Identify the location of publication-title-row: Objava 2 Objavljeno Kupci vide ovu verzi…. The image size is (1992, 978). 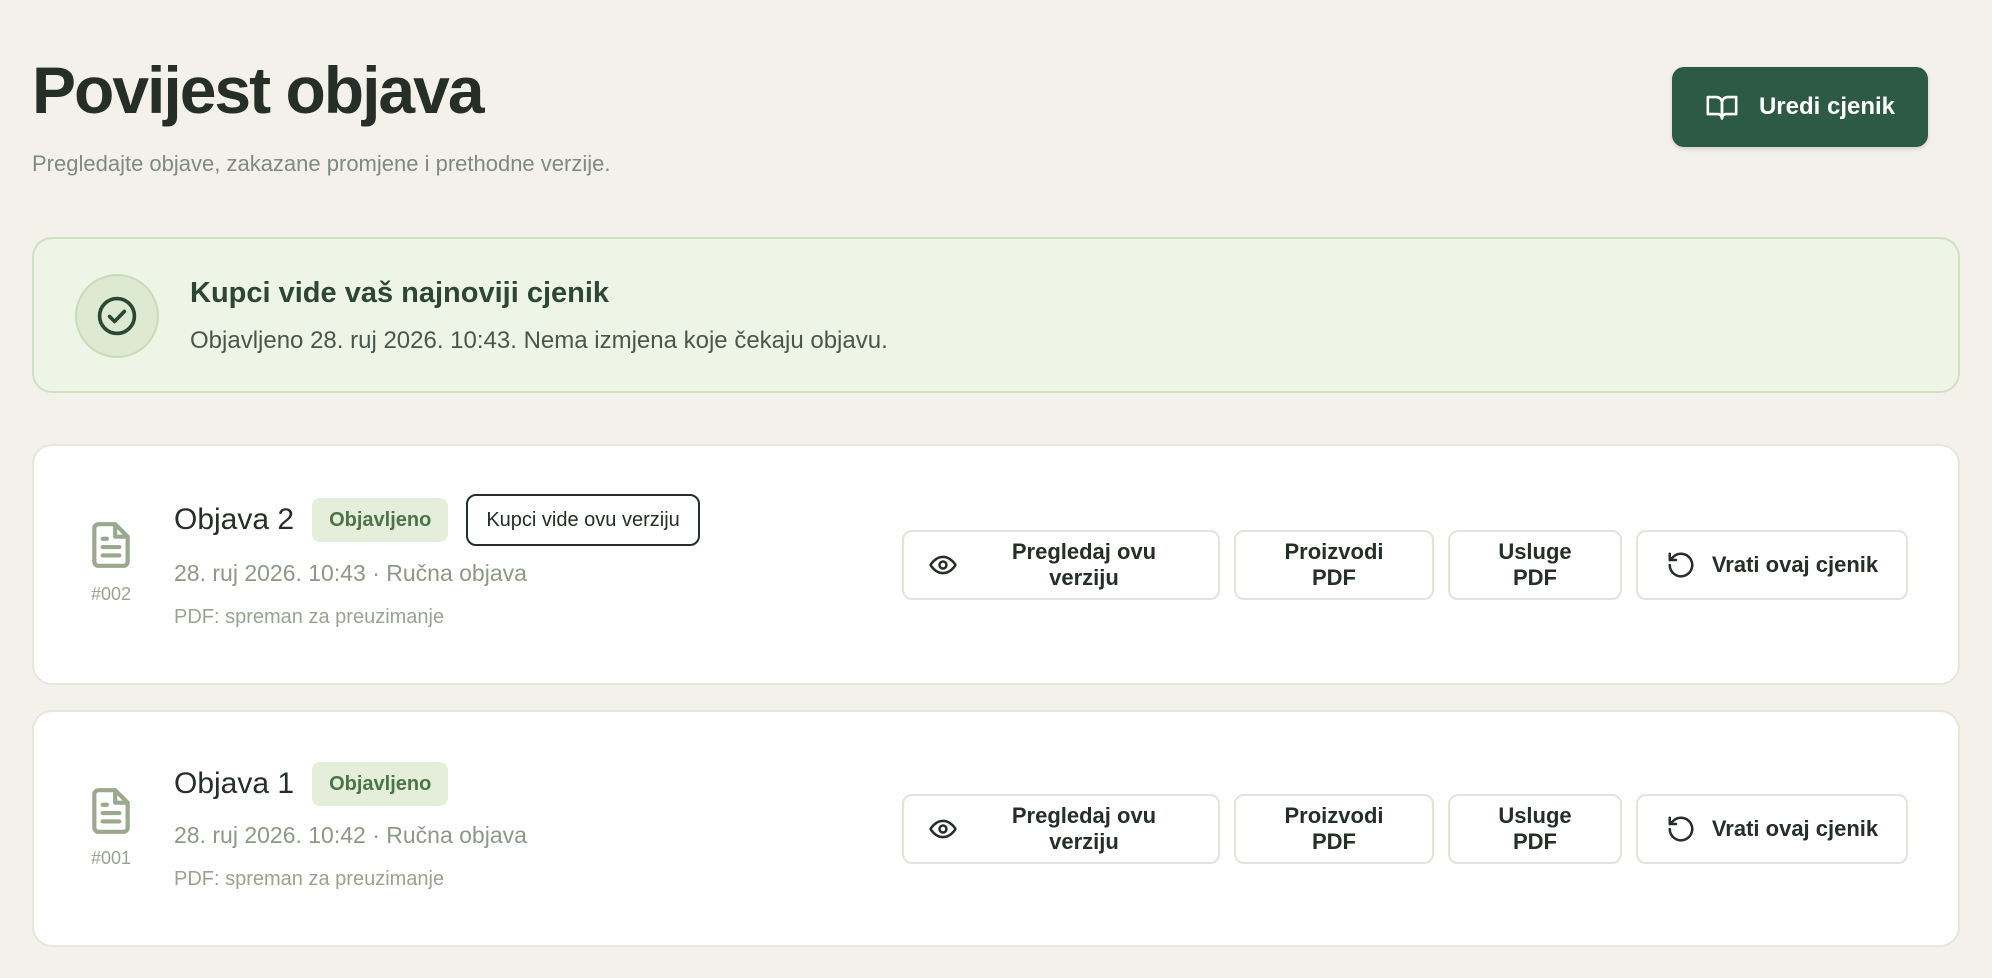
(437, 520).